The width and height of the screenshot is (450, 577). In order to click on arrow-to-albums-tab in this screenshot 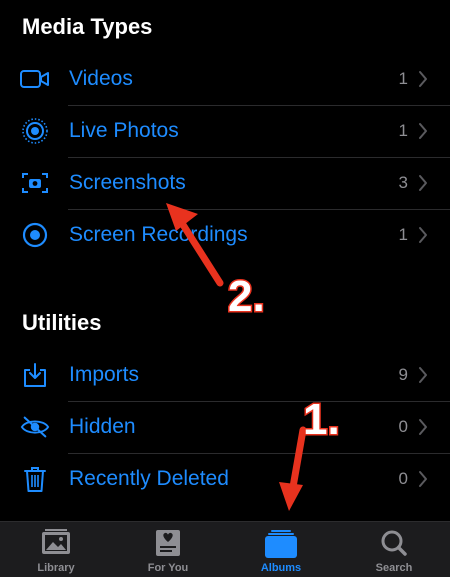, I will do `click(293, 468)`.